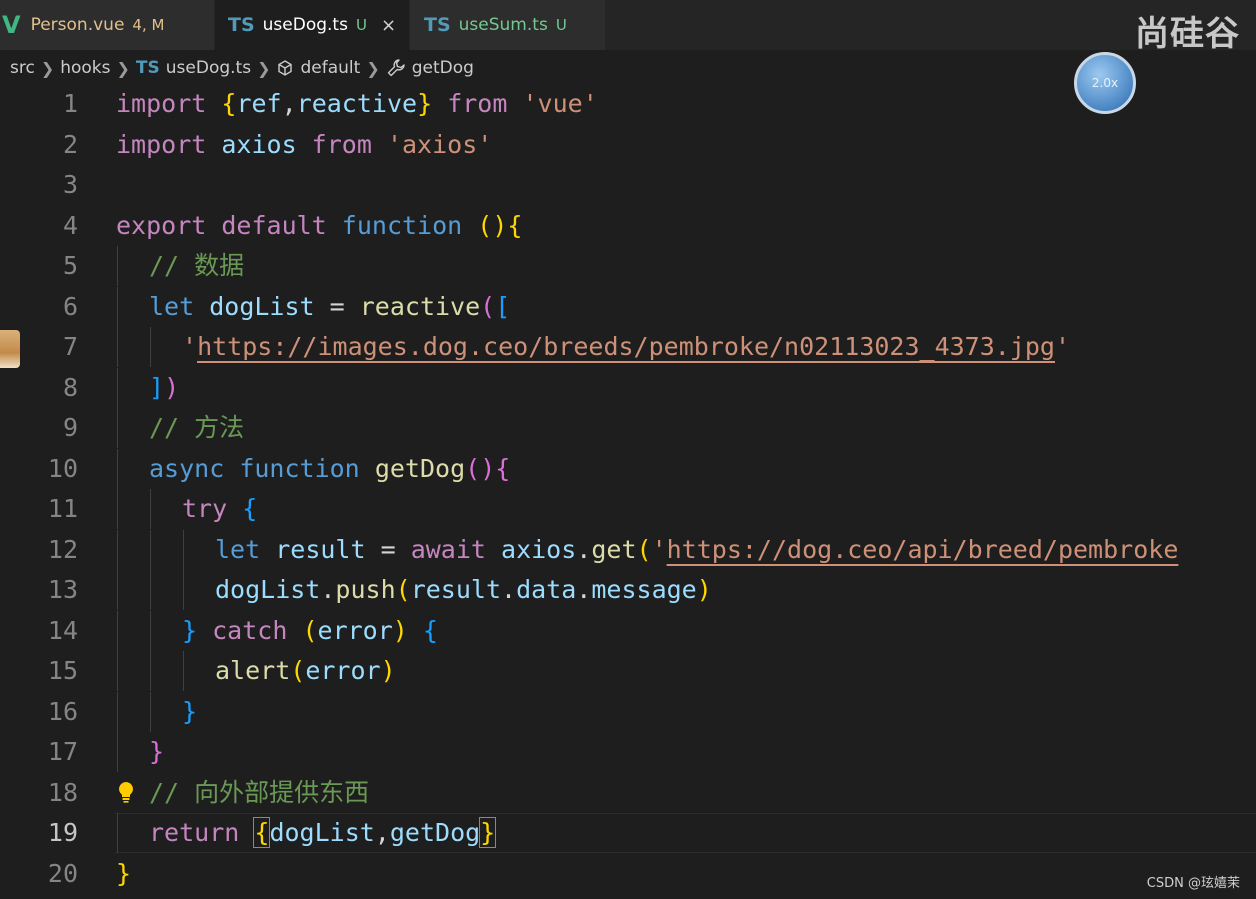 This screenshot has height=899, width=1256. What do you see at coordinates (70, 427) in the screenshot?
I see `line-number: 9` at bounding box center [70, 427].